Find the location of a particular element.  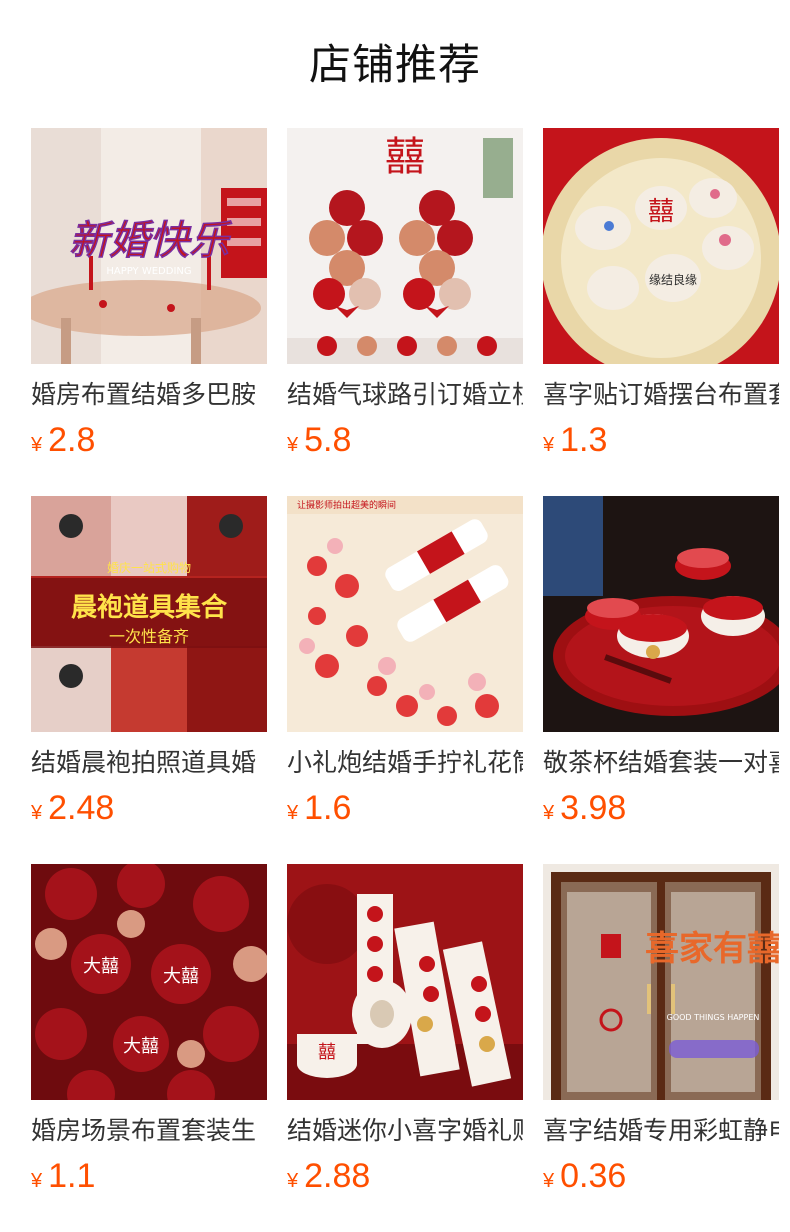

red-balloons-image: 大囍 大囍 大囍 is located at coordinates (149, 982).